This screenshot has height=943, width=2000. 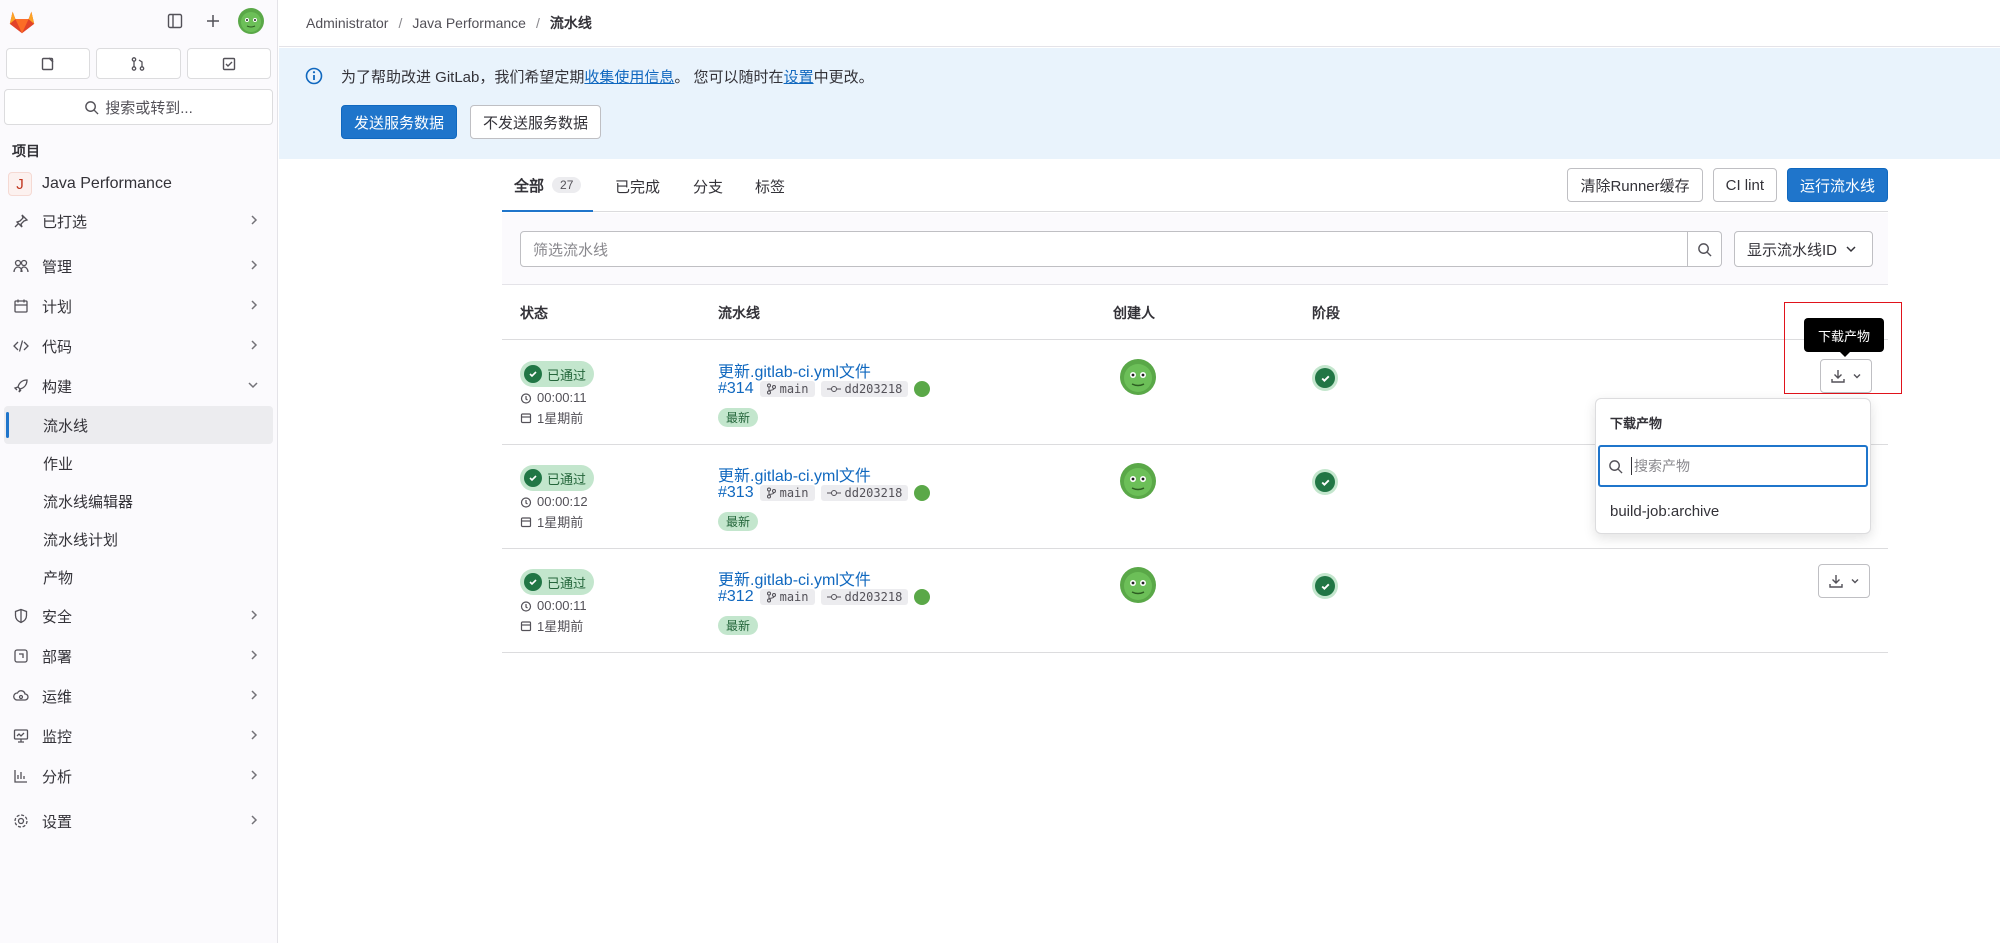 I want to click on sidebar-item-monitor: 监控, so click(x=138, y=736).